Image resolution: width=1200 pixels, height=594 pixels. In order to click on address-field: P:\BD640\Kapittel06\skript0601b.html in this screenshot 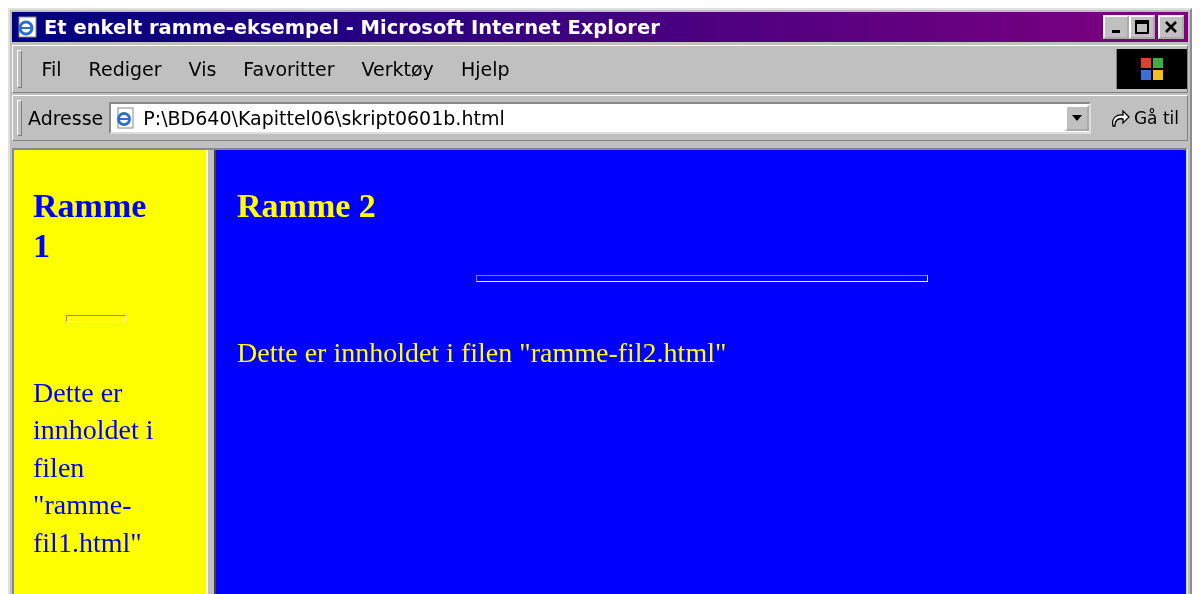, I will do `click(600, 118)`.